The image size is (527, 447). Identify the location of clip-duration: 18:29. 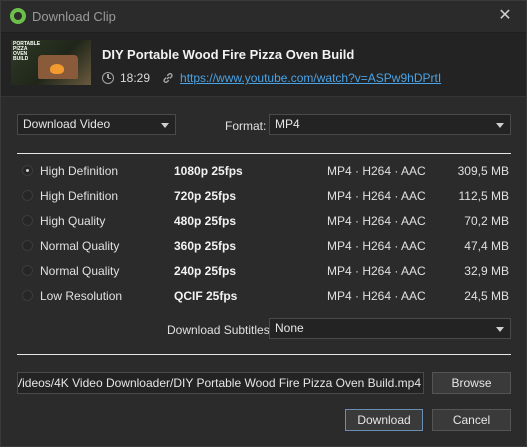
(135, 78).